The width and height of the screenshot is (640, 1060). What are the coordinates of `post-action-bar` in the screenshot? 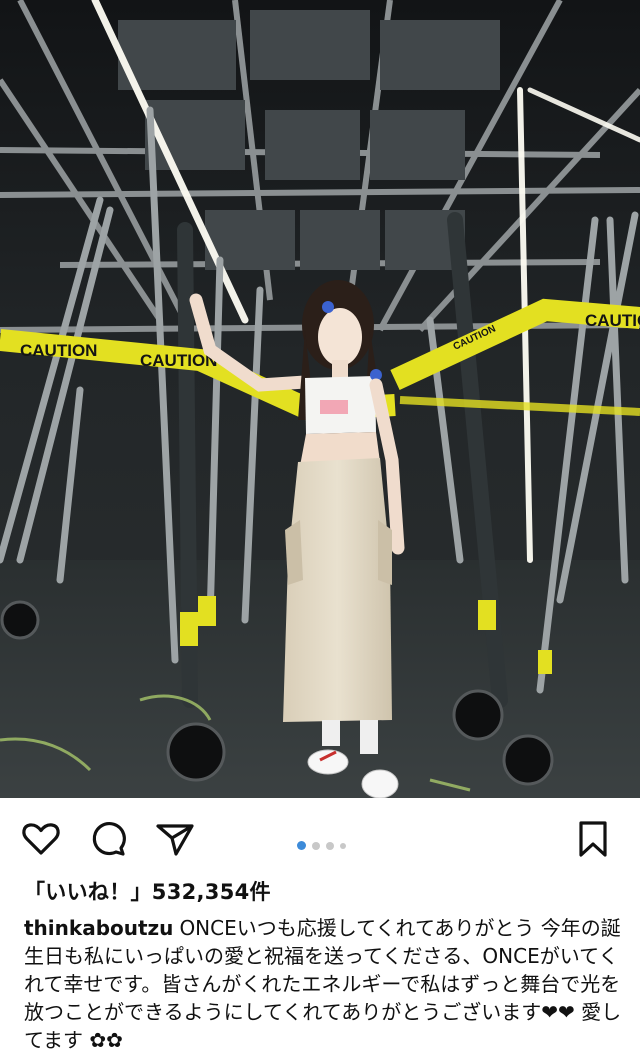 It's located at (320, 837).